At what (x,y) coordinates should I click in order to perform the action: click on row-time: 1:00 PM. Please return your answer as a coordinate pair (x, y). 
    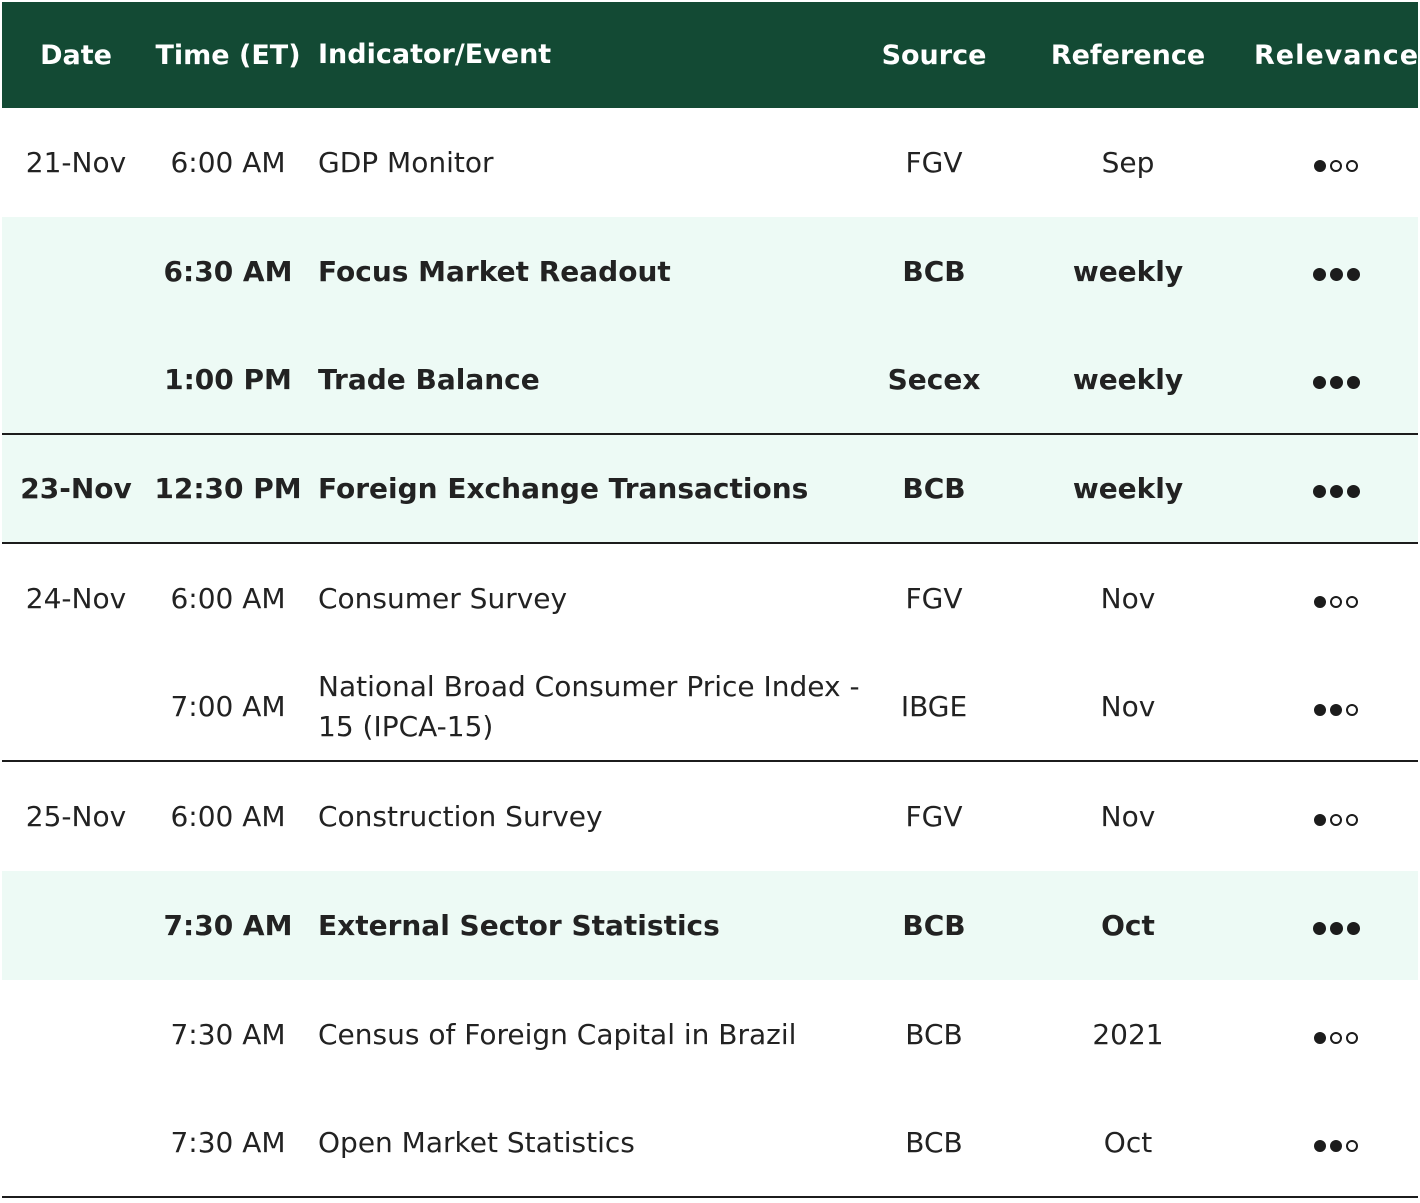
    Looking at the image, I should click on (228, 379).